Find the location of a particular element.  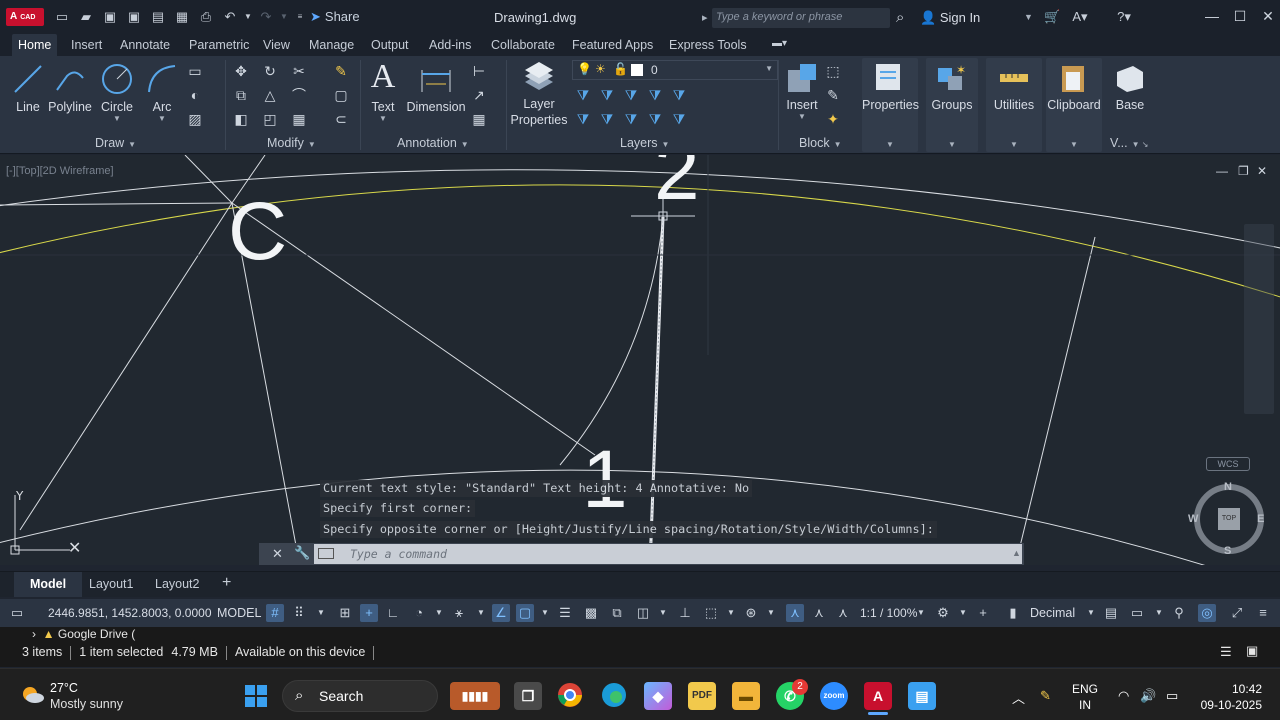

taskbar-search: ⌕ Search is located at coordinates (360, 696).